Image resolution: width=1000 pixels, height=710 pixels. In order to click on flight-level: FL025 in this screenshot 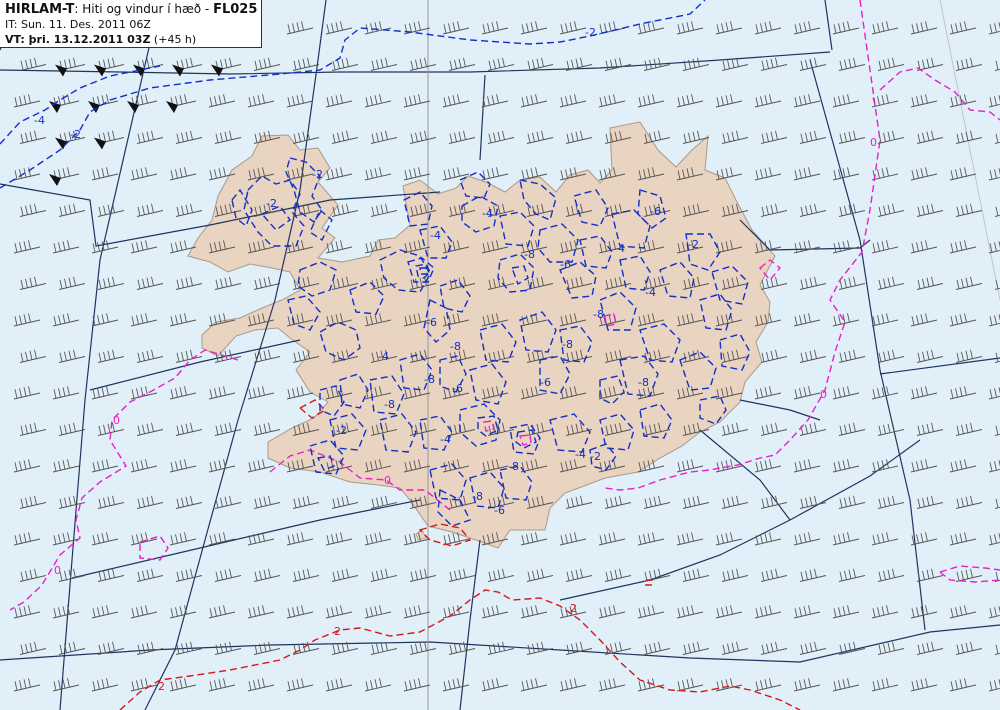, I will do `click(235, 9)`.